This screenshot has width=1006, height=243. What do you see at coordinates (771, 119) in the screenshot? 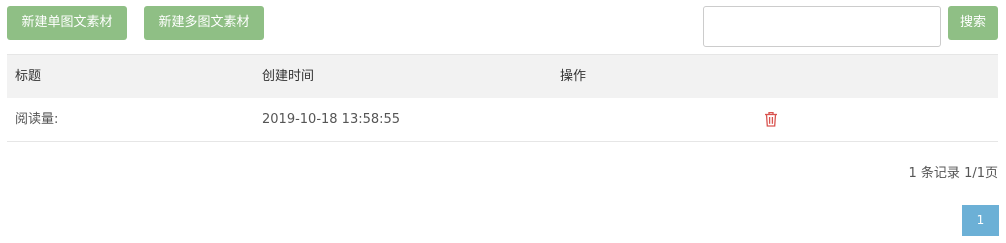
I see `trash-icon` at bounding box center [771, 119].